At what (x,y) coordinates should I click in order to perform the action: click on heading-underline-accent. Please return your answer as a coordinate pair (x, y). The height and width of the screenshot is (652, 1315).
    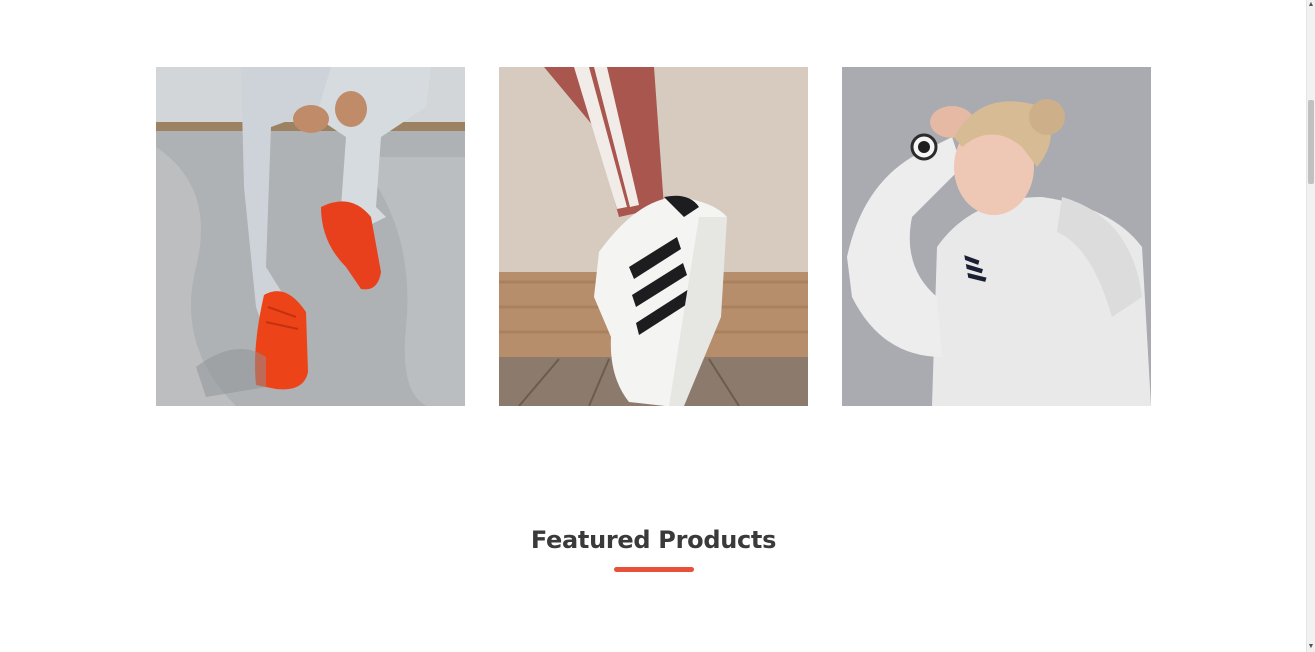
    Looking at the image, I should click on (654, 569).